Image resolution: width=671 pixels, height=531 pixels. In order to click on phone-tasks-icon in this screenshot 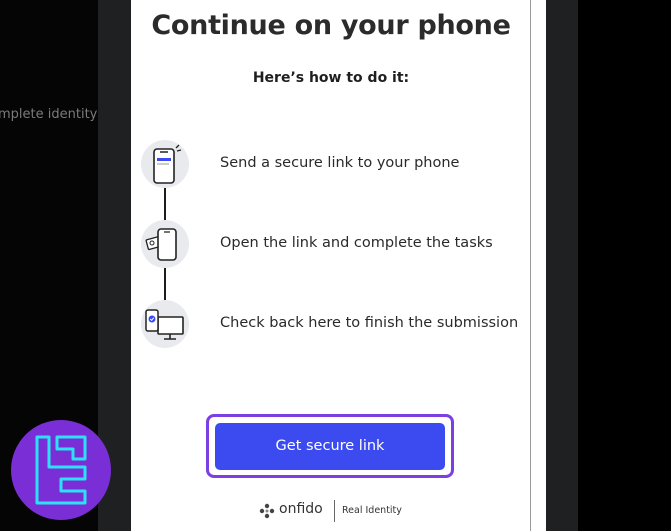, I will do `click(165, 244)`.